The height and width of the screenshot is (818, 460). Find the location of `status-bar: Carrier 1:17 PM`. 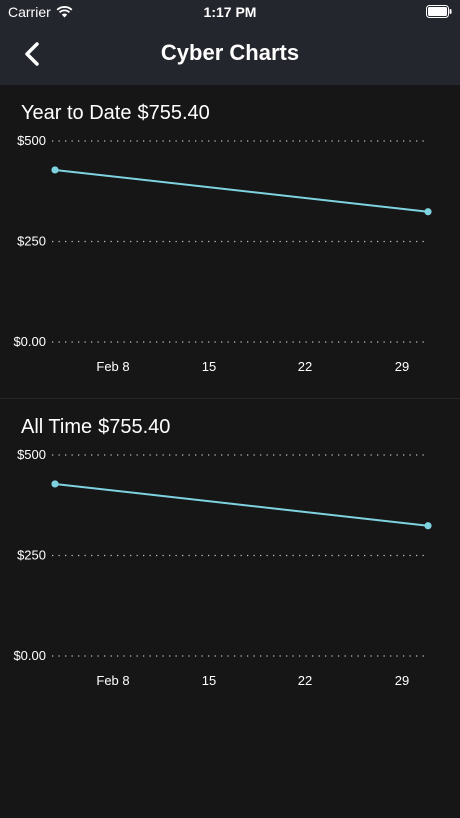

status-bar: Carrier 1:17 PM is located at coordinates (230, 12).